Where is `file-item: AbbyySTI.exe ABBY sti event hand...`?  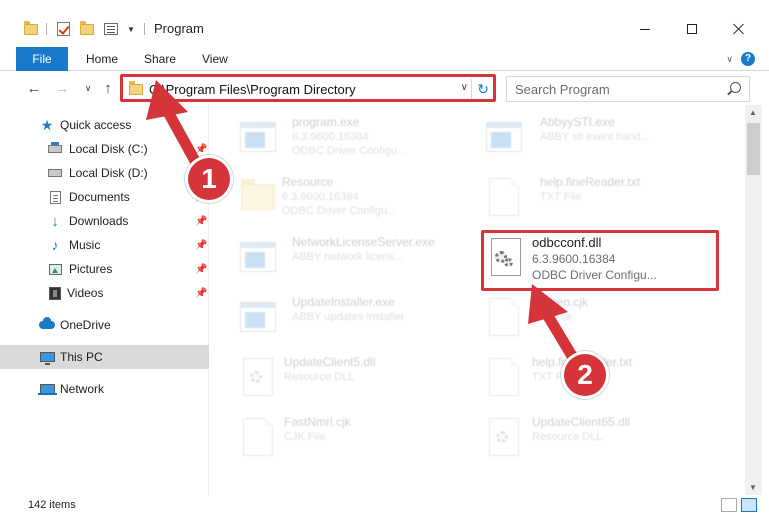 file-item: AbbyySTI.exe ABBY sti event hand... is located at coordinates (602, 138).